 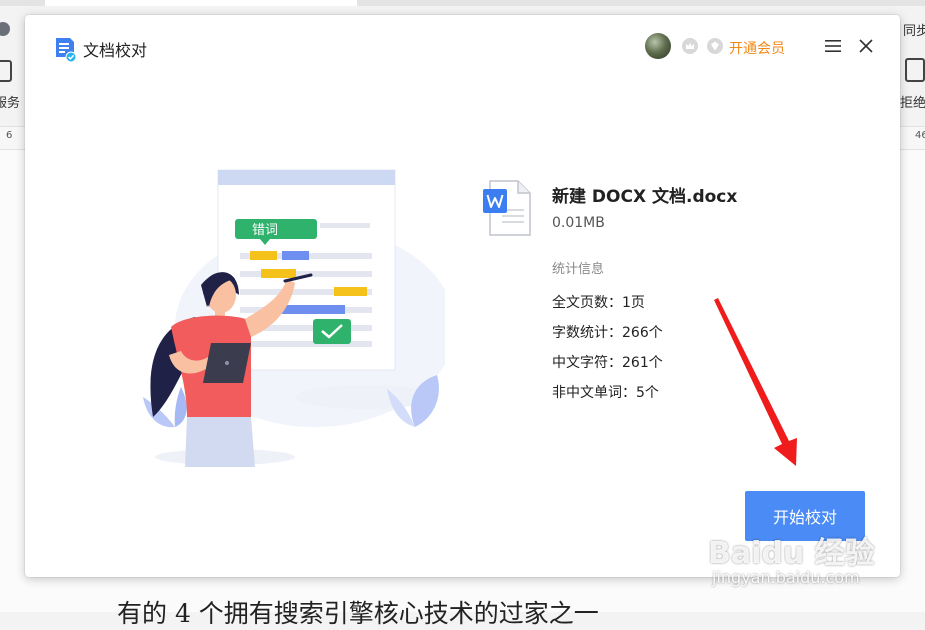 What do you see at coordinates (201, 3) in the screenshot?
I see `background-active-tab` at bounding box center [201, 3].